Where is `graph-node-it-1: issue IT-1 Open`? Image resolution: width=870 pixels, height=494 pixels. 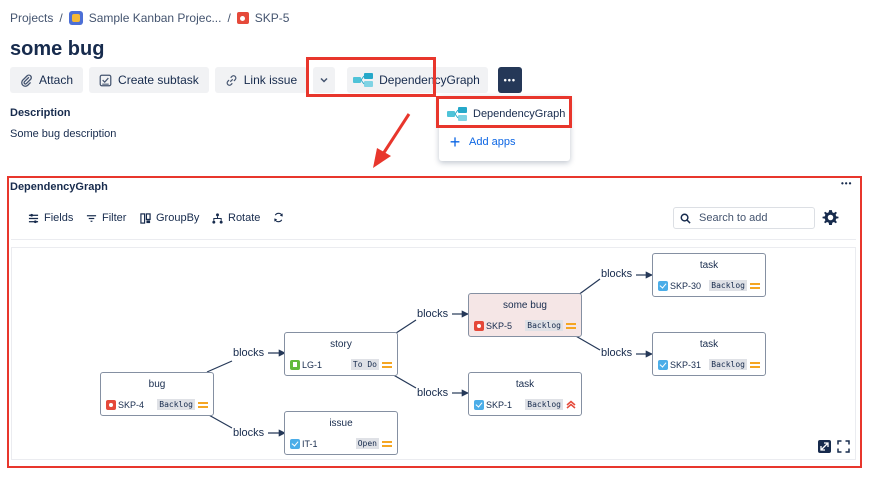
graph-node-it-1: issue IT-1 Open is located at coordinates (341, 433).